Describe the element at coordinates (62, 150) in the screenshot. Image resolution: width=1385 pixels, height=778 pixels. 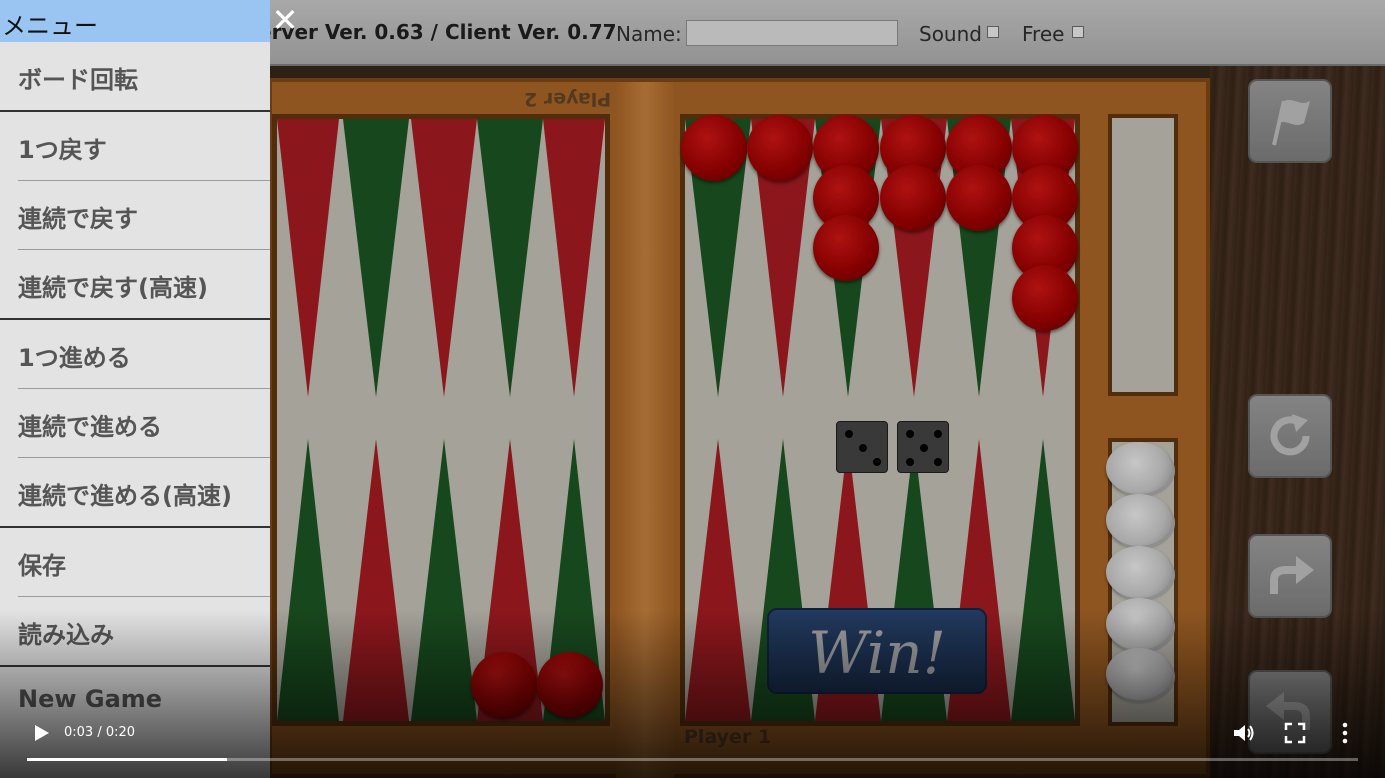
I see `menu-item-label: 1つ戻す` at that location.